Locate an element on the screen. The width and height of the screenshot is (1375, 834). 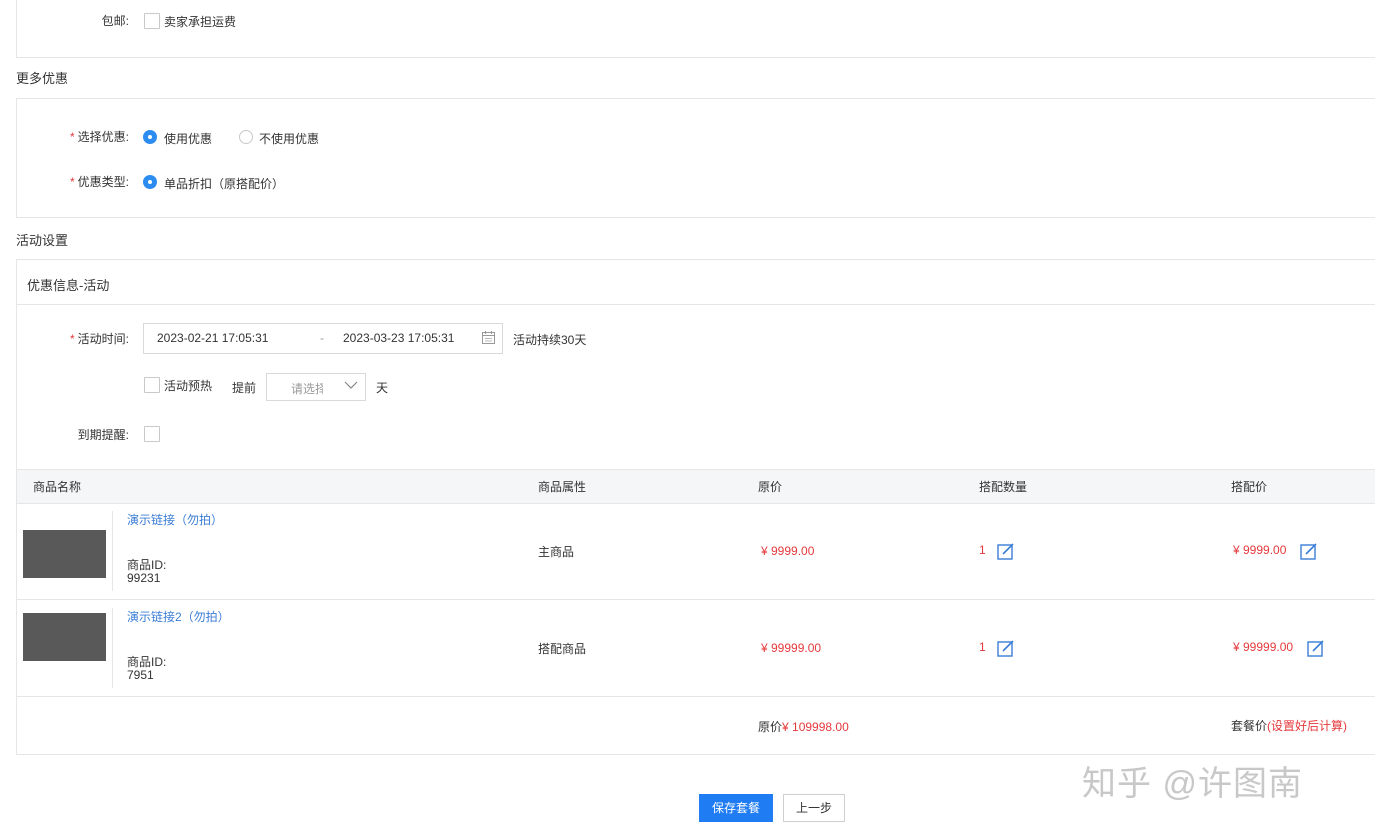
no-discount-radio is located at coordinates (246, 137).